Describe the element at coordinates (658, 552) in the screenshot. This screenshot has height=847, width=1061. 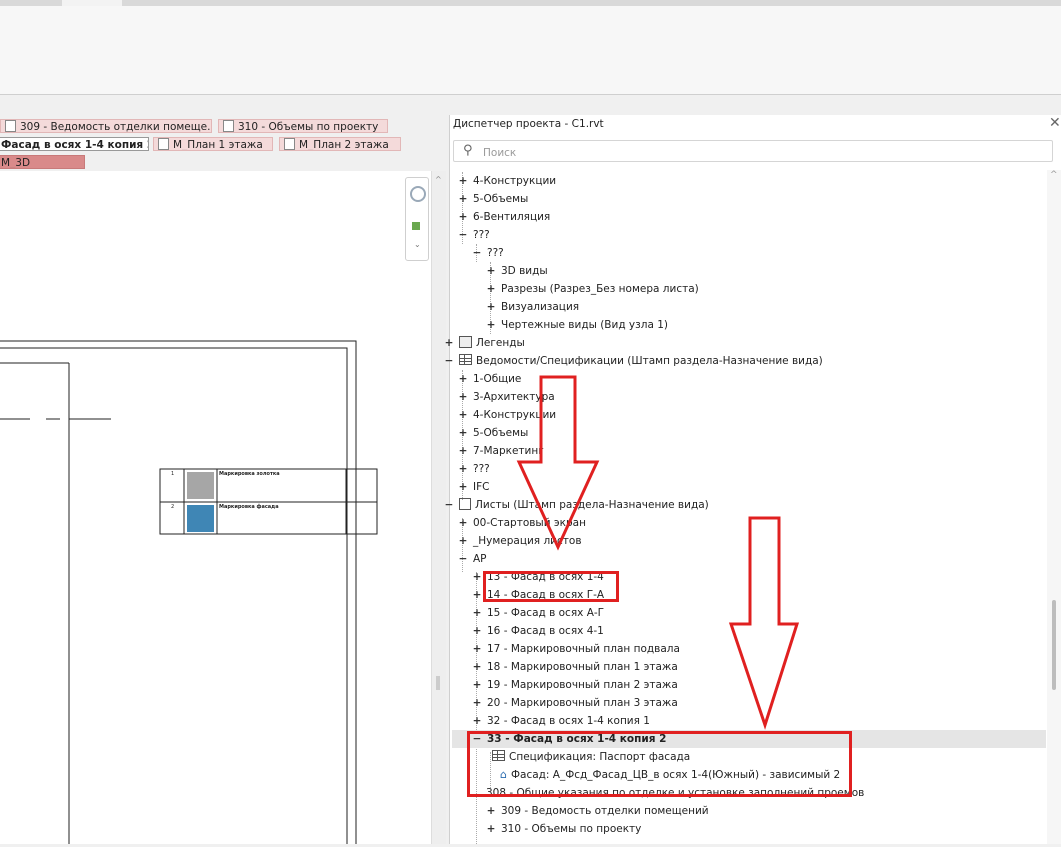
I see `red-arrows` at that location.